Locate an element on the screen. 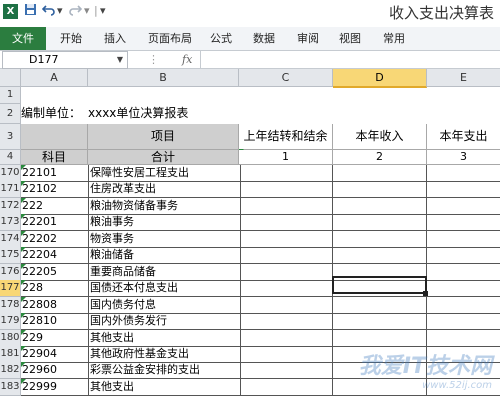  org-unit-label: 编制单位： is located at coordinates (54, 113).